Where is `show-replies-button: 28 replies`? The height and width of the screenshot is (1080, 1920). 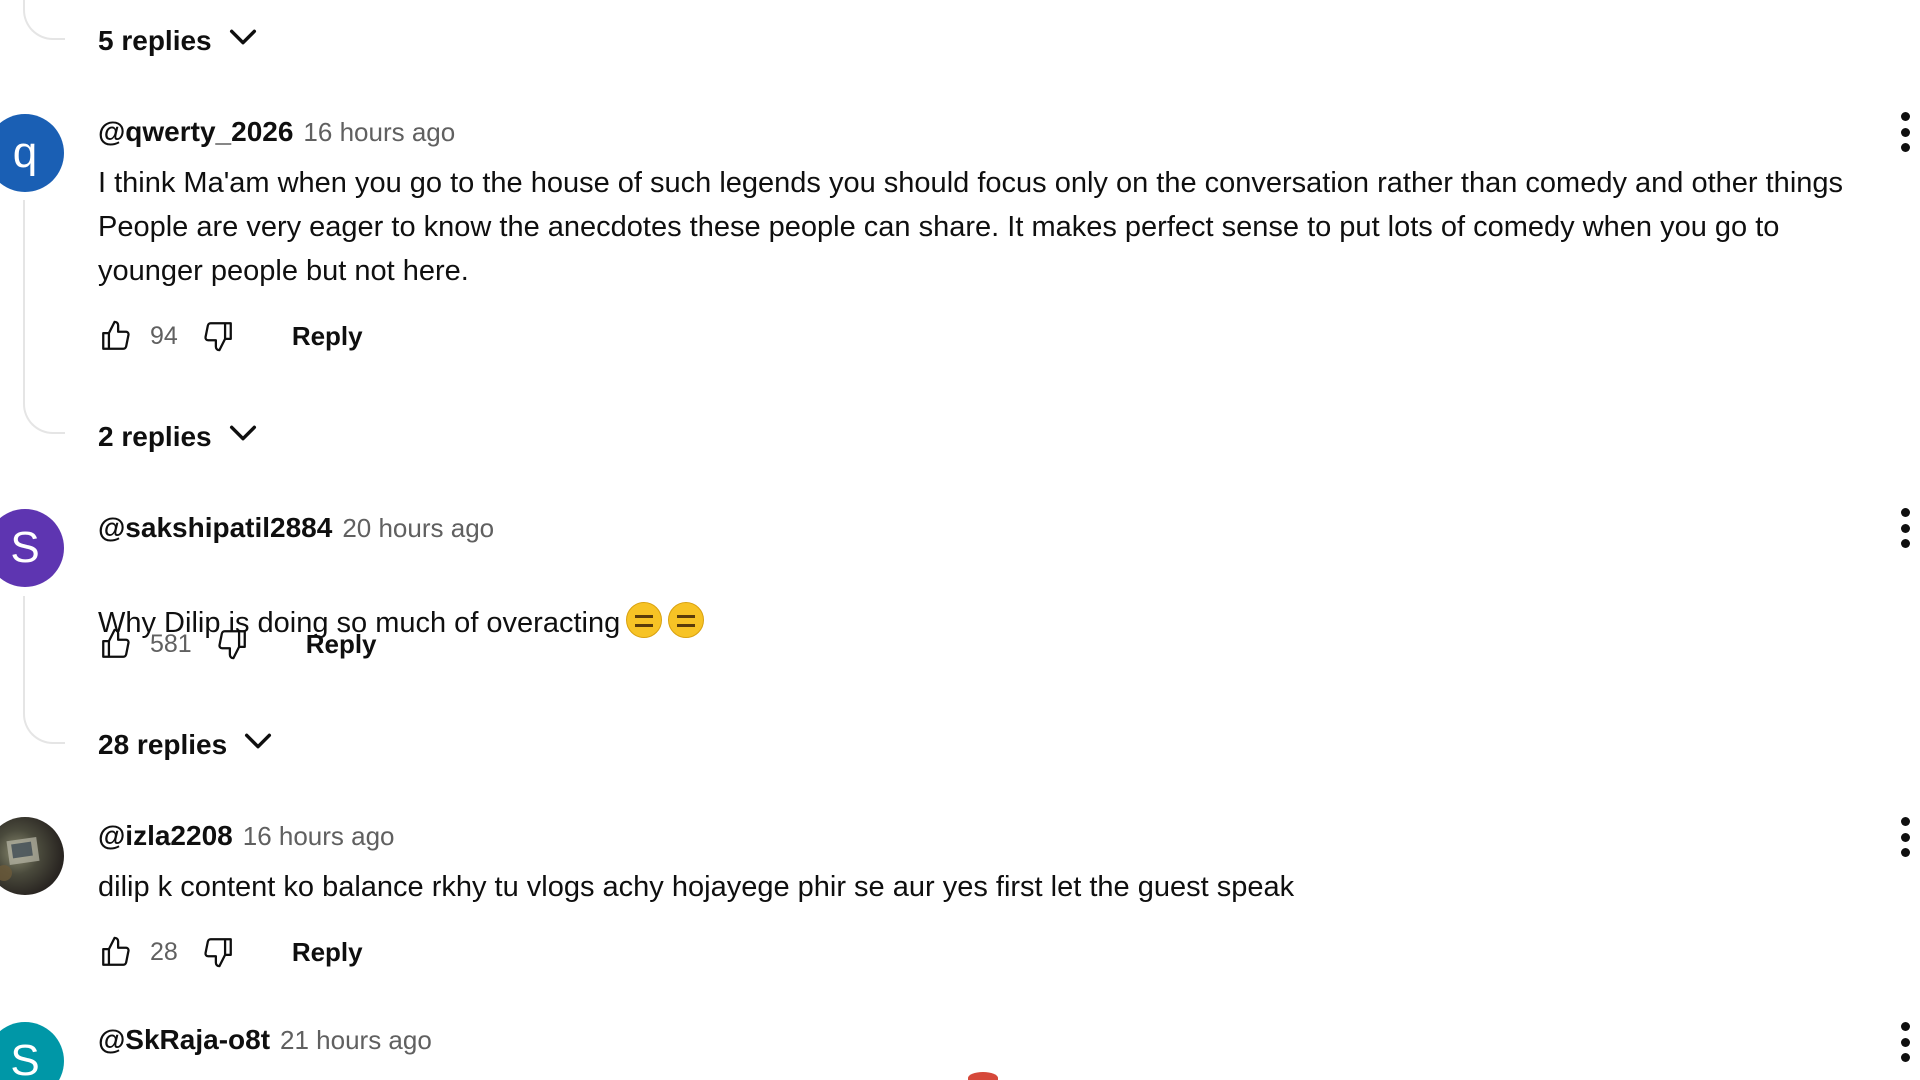
show-replies-button: 28 replies is located at coordinates (186, 744).